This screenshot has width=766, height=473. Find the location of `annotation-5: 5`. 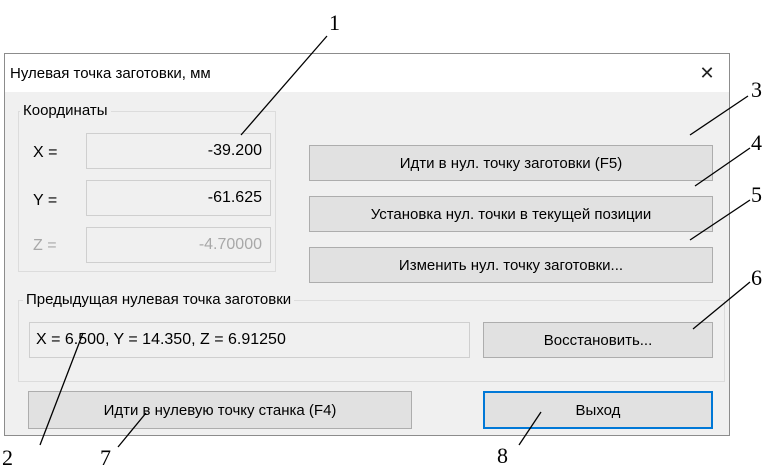

annotation-5: 5 is located at coordinates (756, 194).